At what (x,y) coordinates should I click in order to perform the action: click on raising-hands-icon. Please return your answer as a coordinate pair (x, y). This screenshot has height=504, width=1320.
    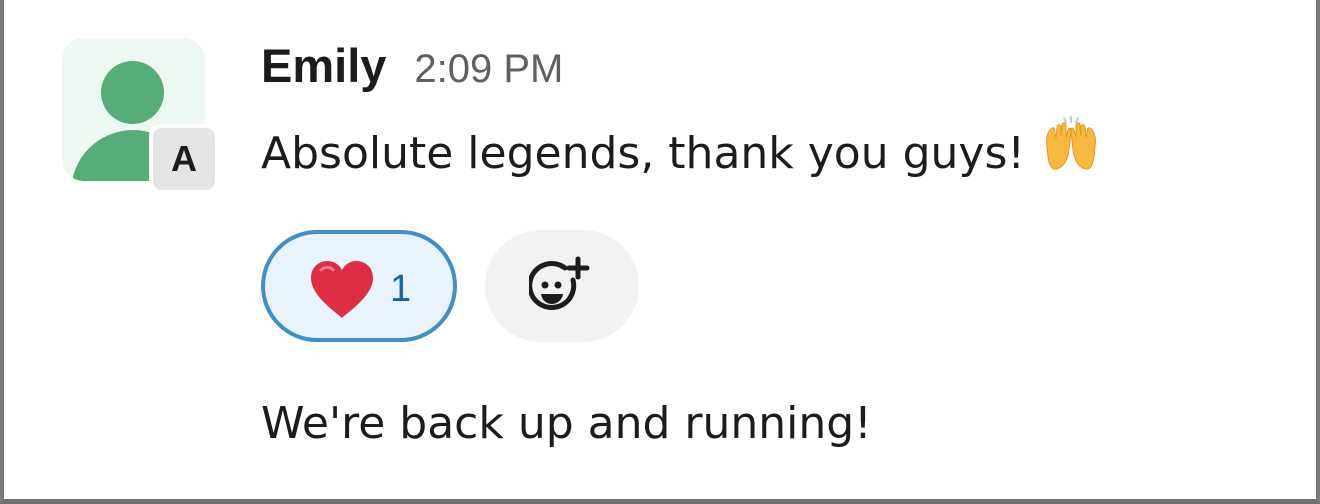
    Looking at the image, I should click on (1071, 150).